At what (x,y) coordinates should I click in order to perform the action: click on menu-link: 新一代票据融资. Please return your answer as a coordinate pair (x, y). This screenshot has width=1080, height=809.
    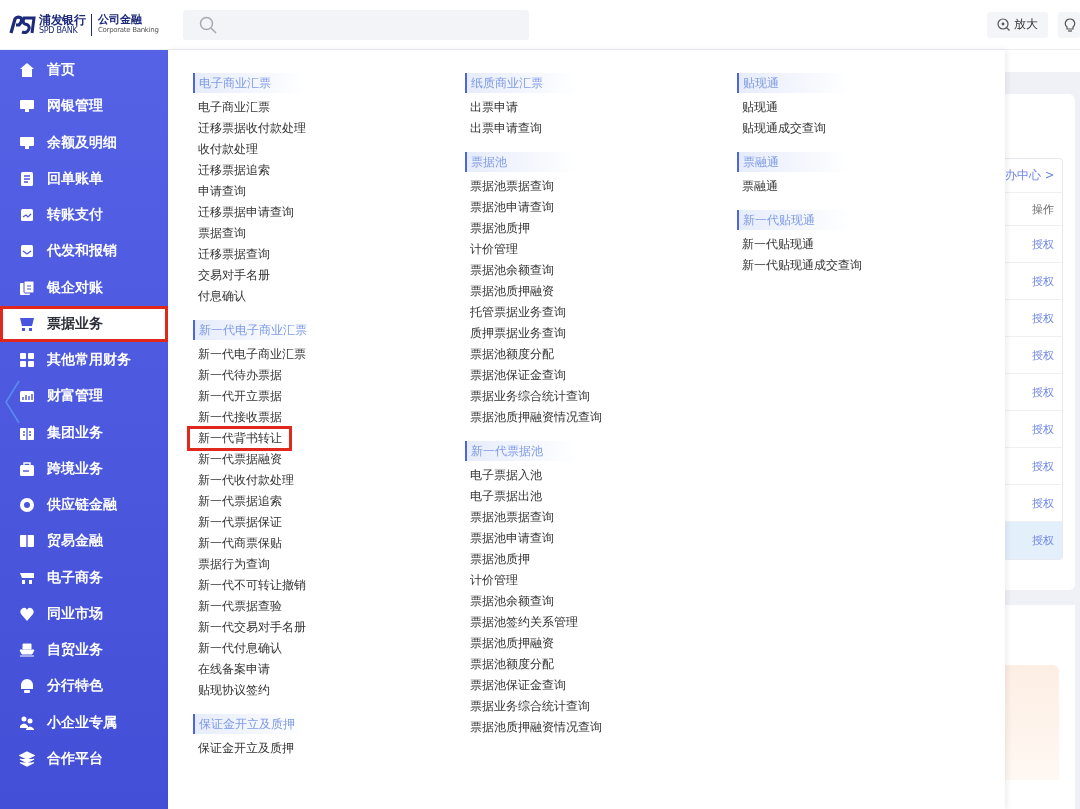
    Looking at the image, I should click on (240, 459).